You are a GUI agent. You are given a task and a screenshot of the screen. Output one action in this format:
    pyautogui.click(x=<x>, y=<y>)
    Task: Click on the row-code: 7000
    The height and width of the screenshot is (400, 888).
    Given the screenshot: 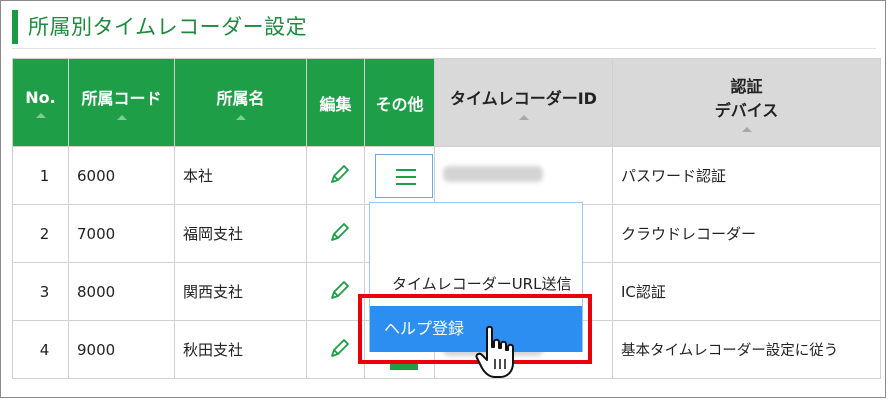 What is the action you would take?
    pyautogui.click(x=121, y=233)
    